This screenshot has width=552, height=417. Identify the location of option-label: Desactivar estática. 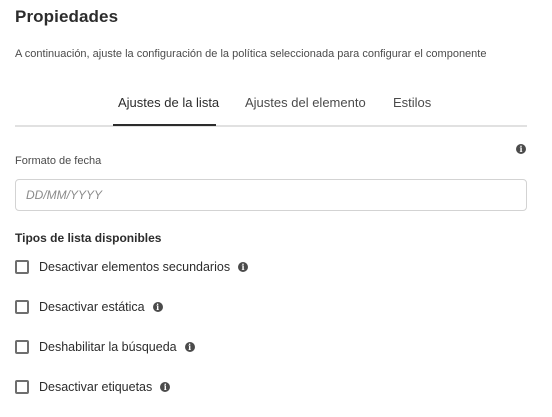
(92, 307).